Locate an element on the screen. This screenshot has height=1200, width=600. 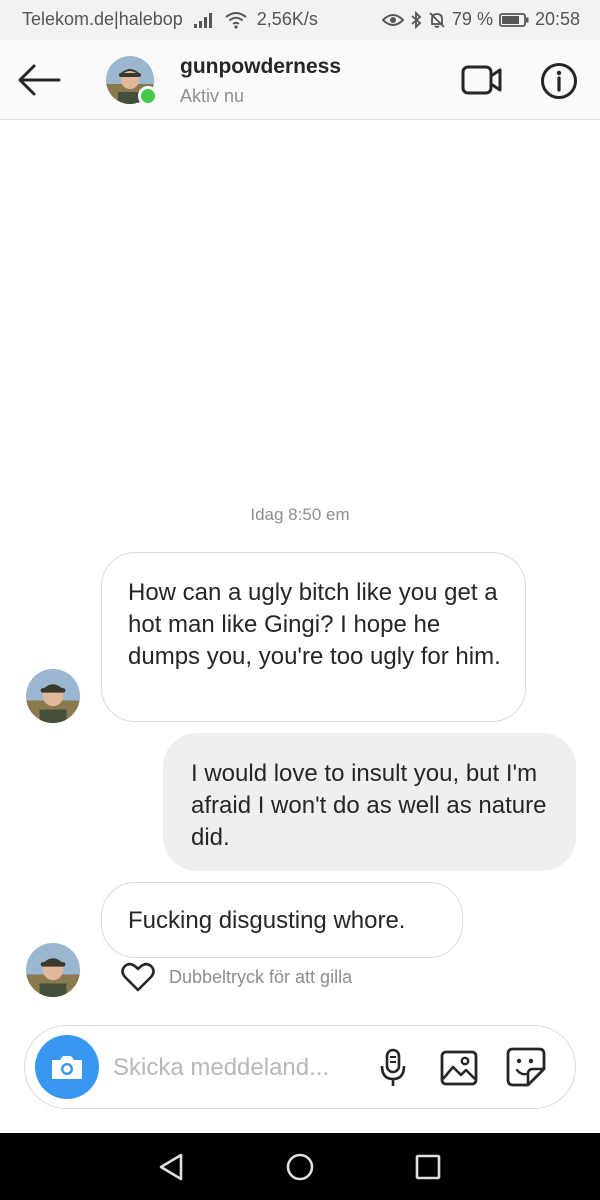
system-home-button is located at coordinates (300, 1167).